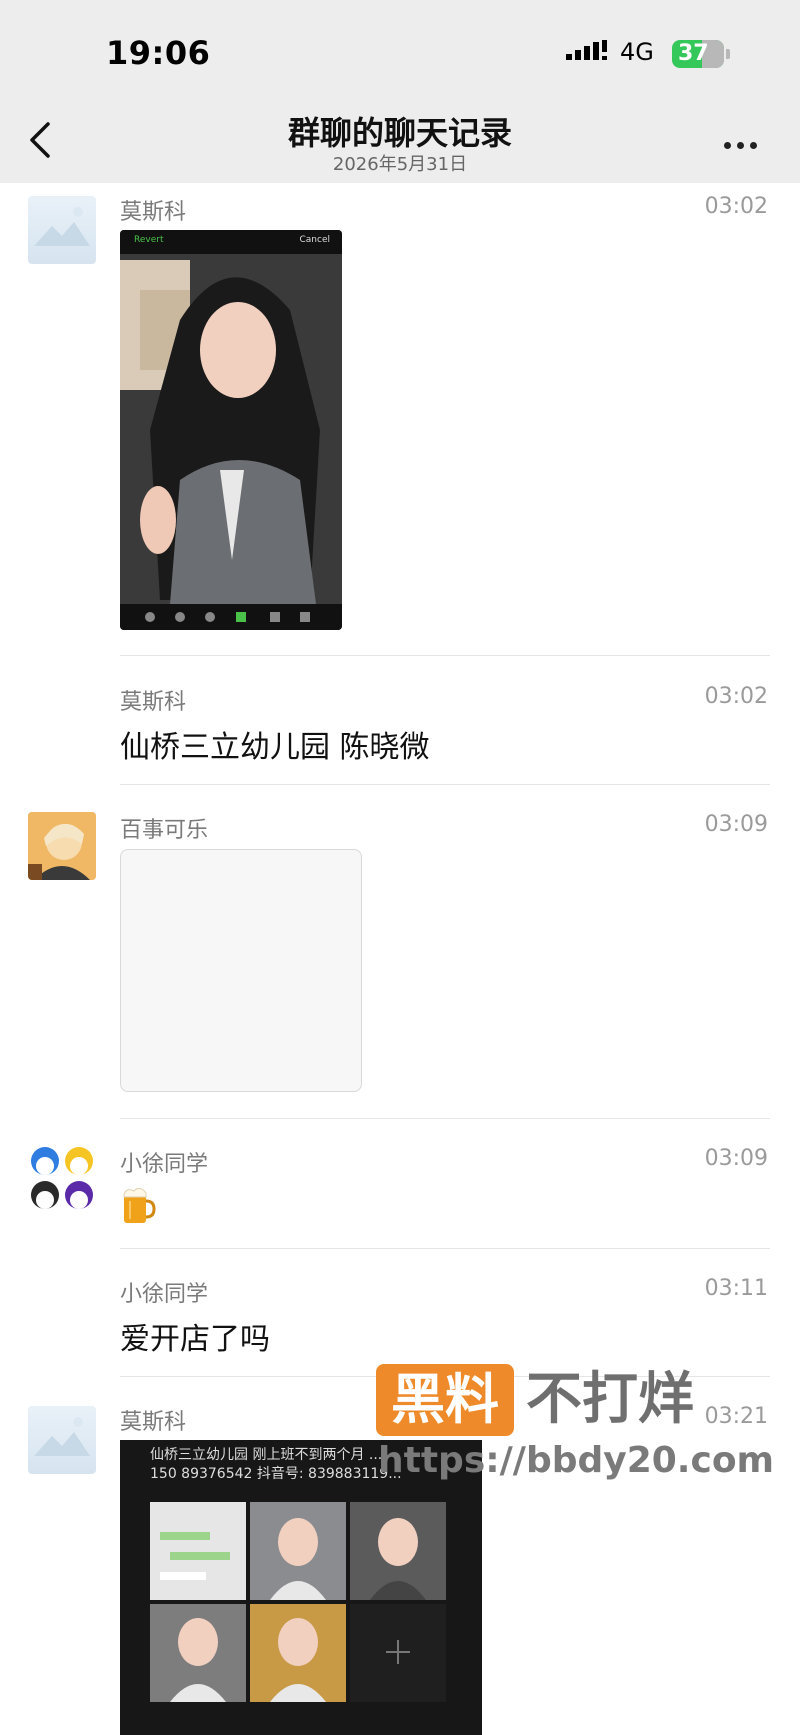  Describe the element at coordinates (195, 1339) in the screenshot. I see `message-text: 爱开店了吗` at that location.